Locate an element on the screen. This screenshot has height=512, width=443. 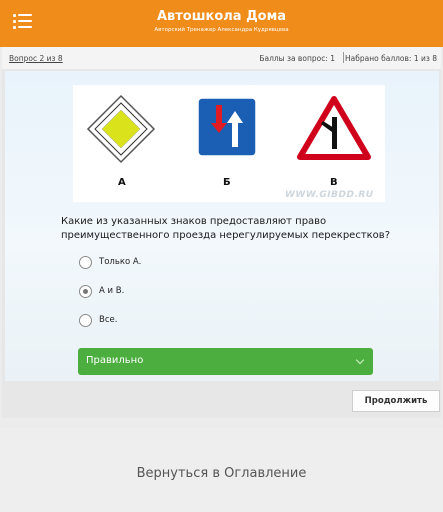
divider is located at coordinates (343, 57).